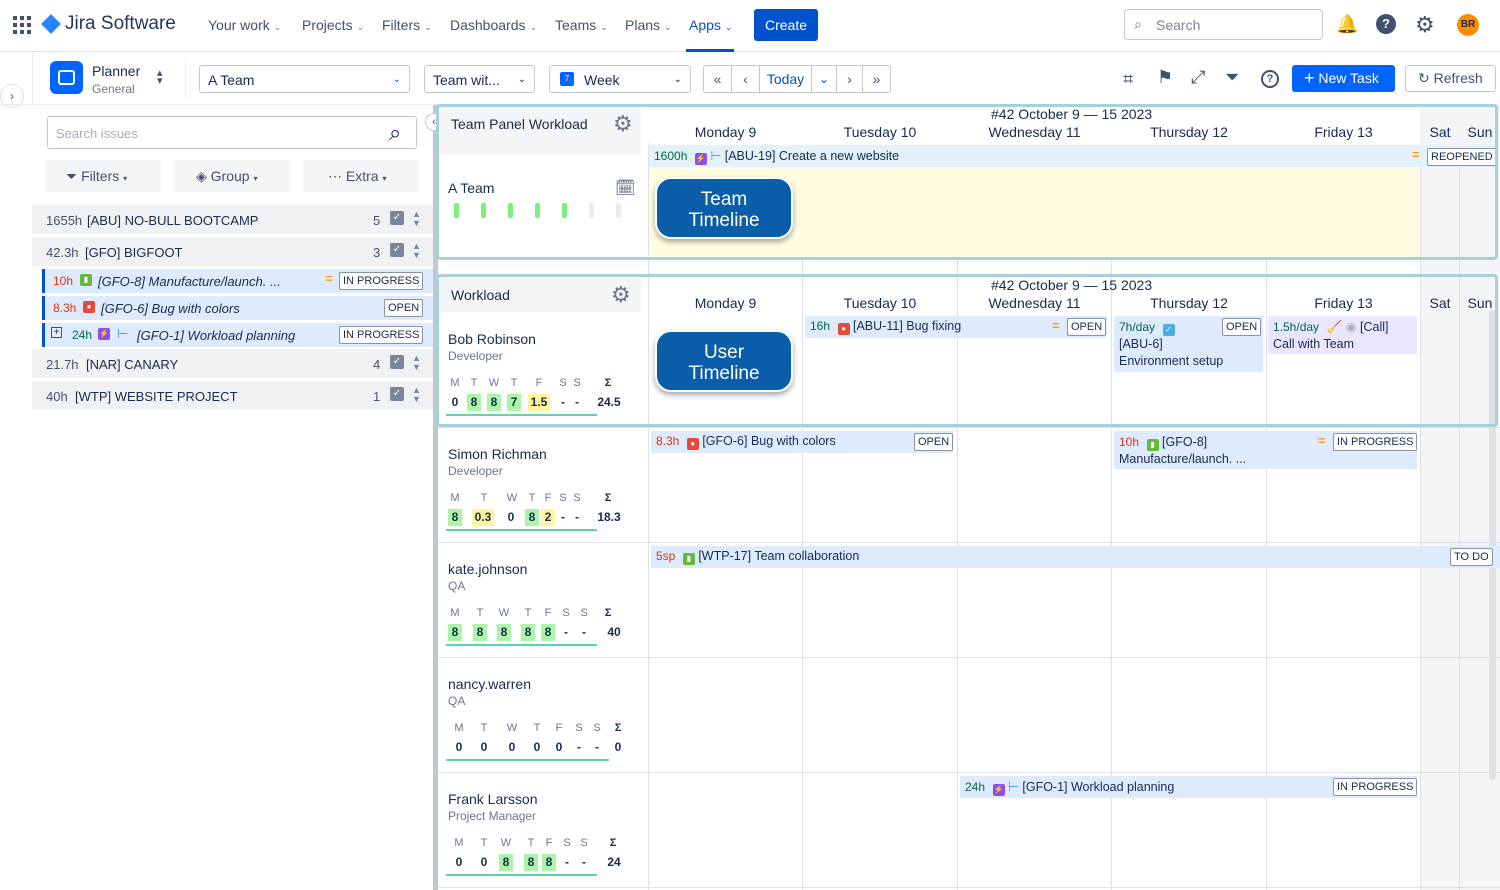 Image resolution: width=1500 pixels, height=890 pixels. I want to click on flag-icon: ⚑, so click(1165, 77).